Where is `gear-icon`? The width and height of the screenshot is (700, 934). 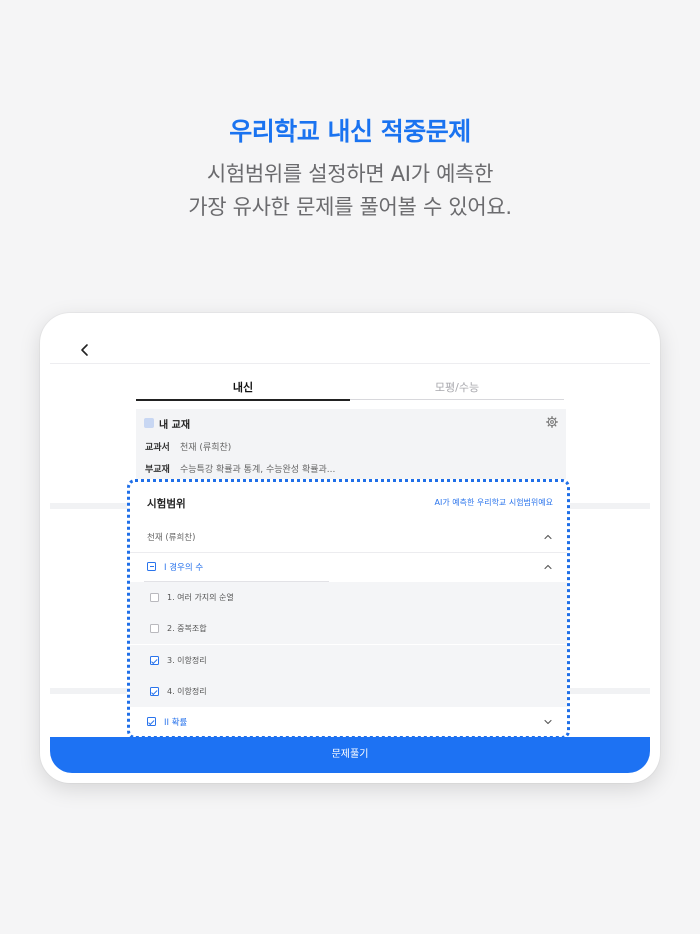 gear-icon is located at coordinates (552, 422).